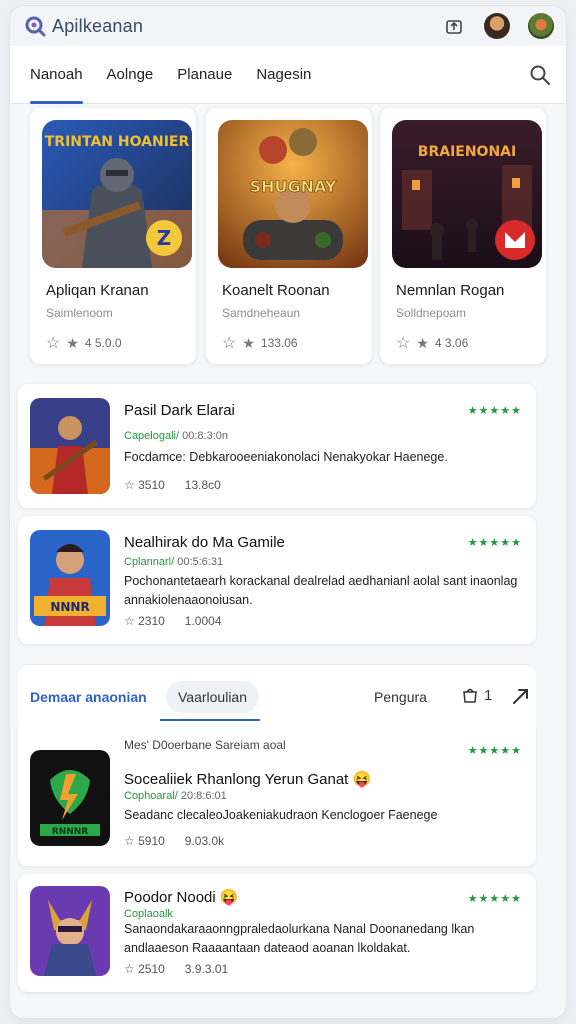 The width and height of the screenshot is (576, 1024). Describe the element at coordinates (205, 436) in the screenshot. I see `item-time: 00:8:3:0n` at that location.